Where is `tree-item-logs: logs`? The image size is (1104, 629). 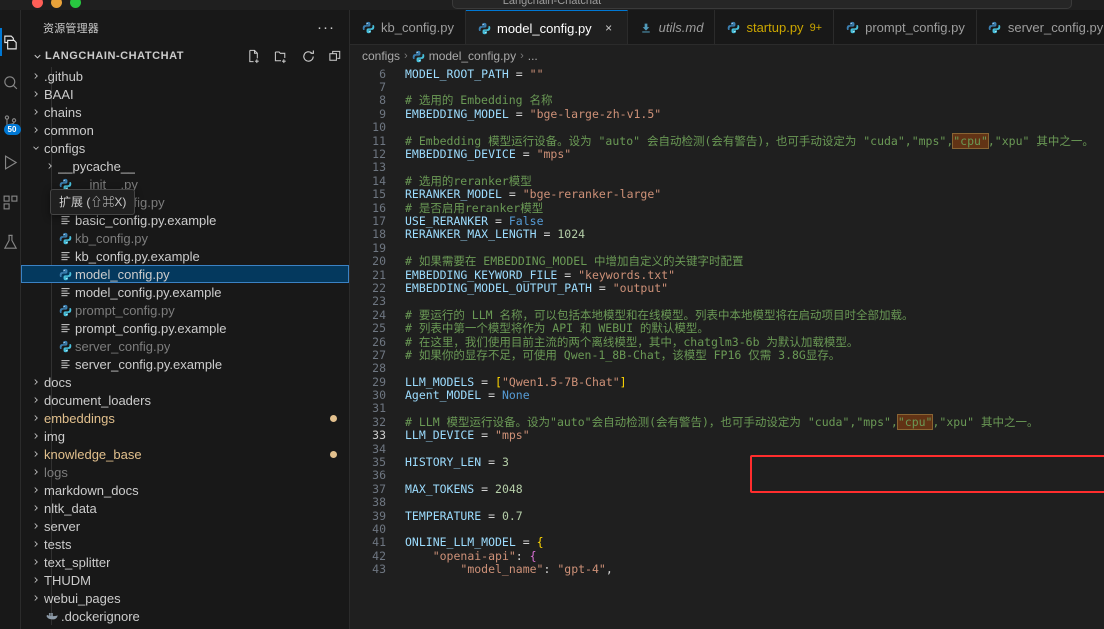 tree-item-logs: logs is located at coordinates (185, 472).